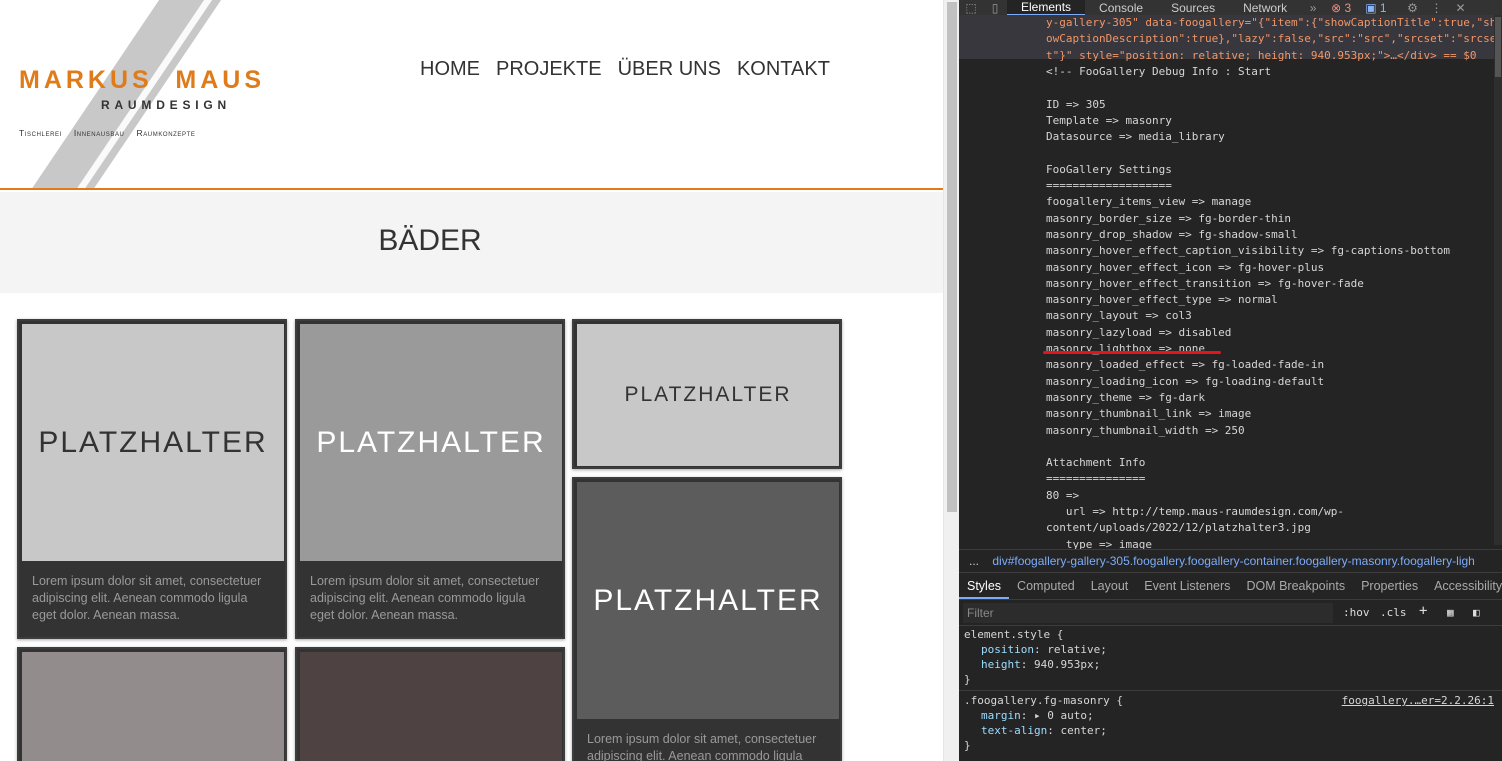 The width and height of the screenshot is (1502, 761). What do you see at coordinates (430, 240) in the screenshot?
I see `page-title: BÄDER` at bounding box center [430, 240].